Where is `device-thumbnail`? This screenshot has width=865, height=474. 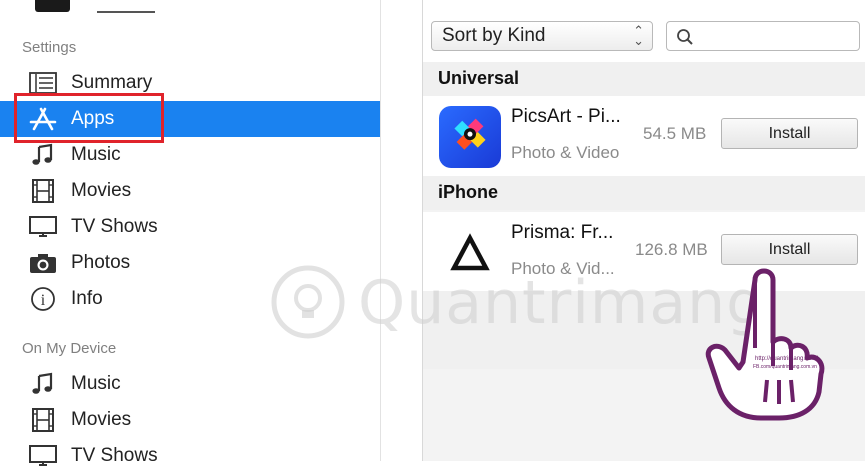
device-thumbnail is located at coordinates (95, 6).